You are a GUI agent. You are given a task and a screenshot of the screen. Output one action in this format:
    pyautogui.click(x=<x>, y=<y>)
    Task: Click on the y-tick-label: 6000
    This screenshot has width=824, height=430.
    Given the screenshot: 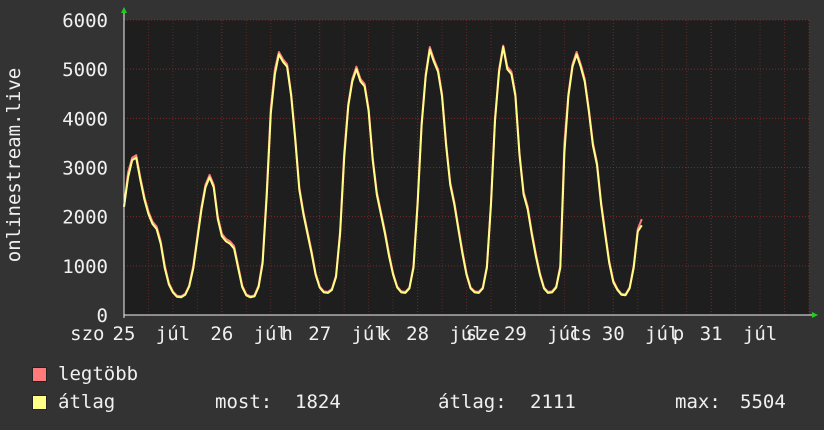 What is the action you would take?
    pyautogui.click(x=85, y=21)
    